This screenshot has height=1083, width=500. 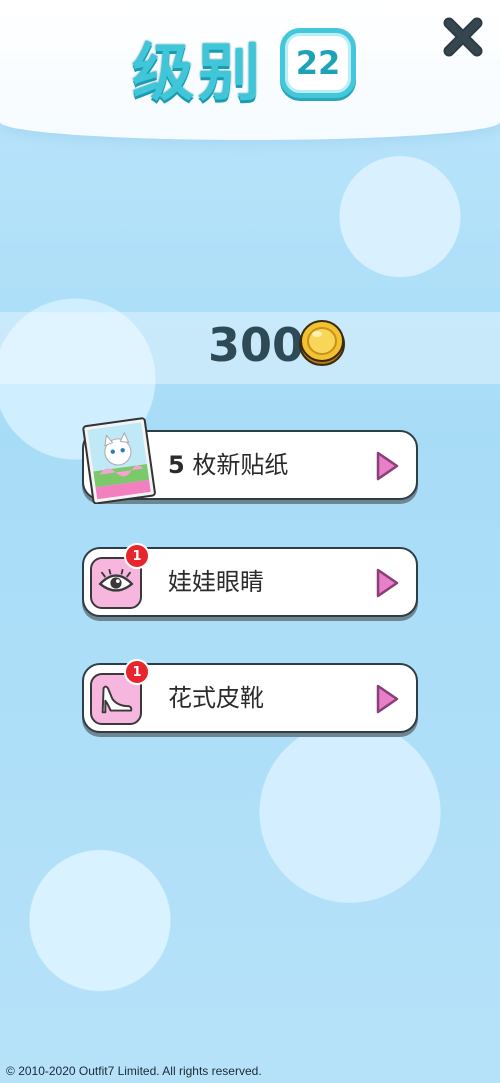 I want to click on close-x-icon, so click(x=463, y=37).